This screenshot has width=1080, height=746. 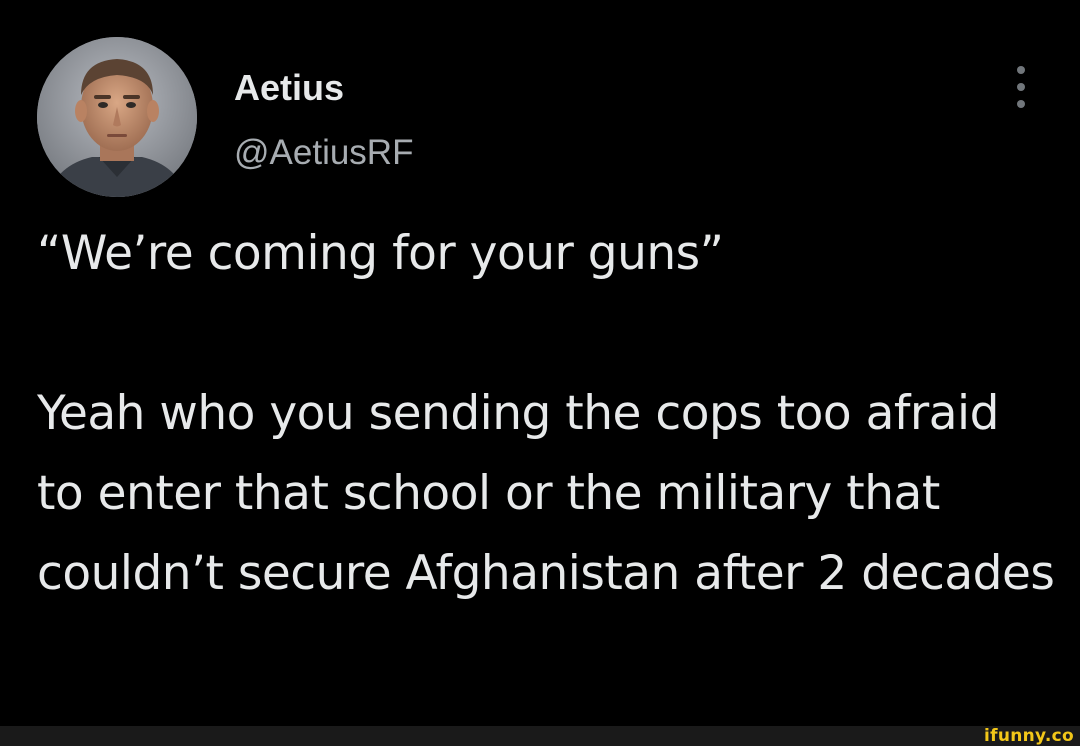 I want to click on more-vertical-icon, so click(x=1021, y=70).